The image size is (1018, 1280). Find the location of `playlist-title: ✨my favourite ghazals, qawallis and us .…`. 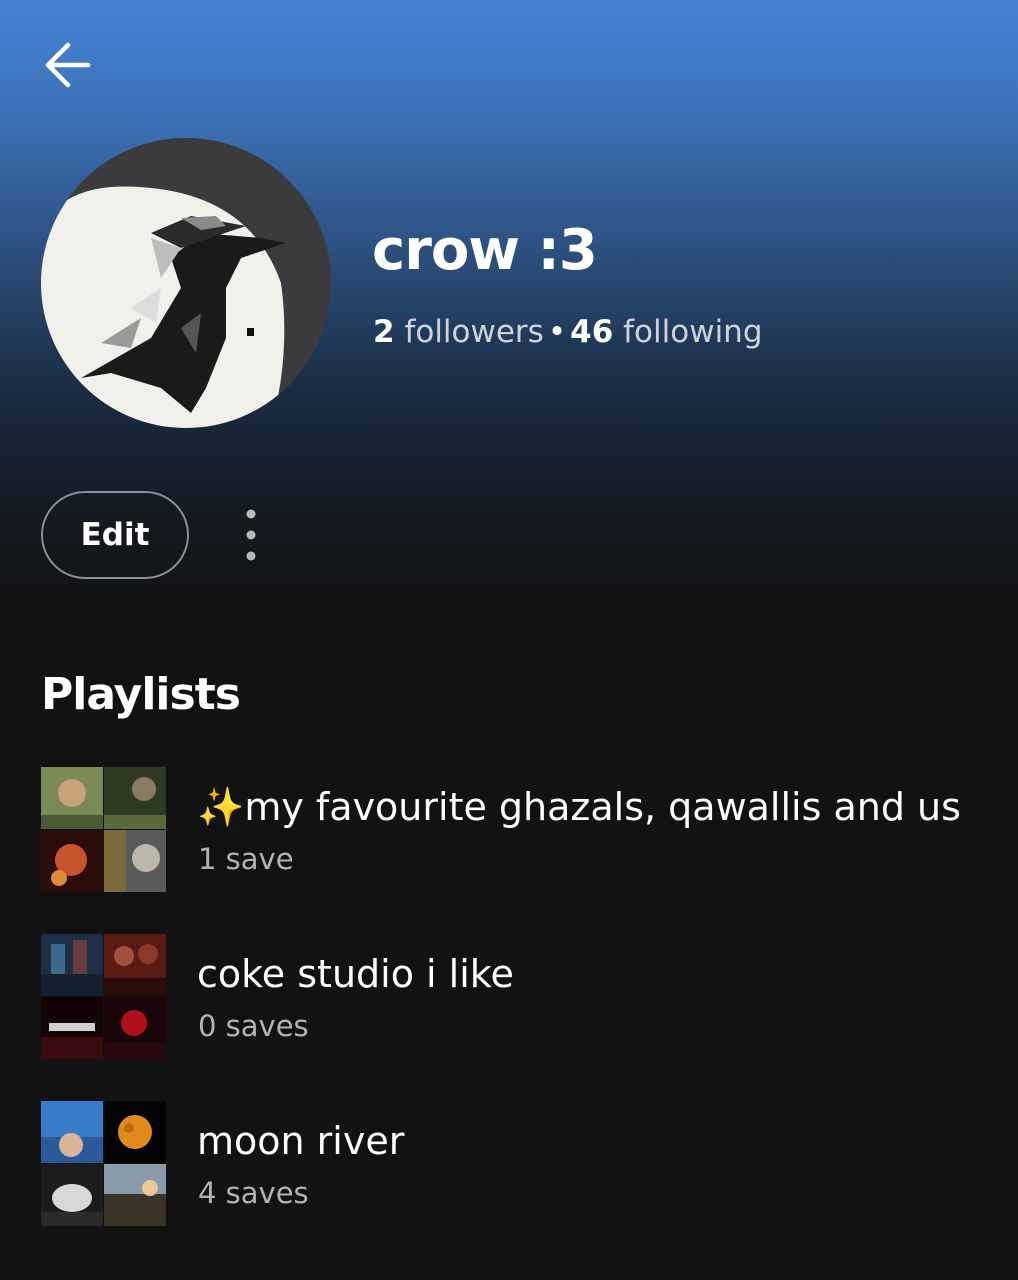

playlist-title: ✨my favourite ghazals, qawallis and us .… is located at coordinates (587, 807).